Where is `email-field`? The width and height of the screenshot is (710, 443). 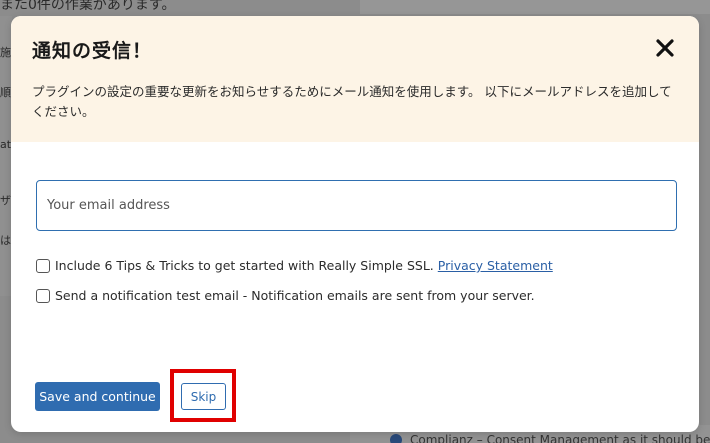
email-field is located at coordinates (356, 205).